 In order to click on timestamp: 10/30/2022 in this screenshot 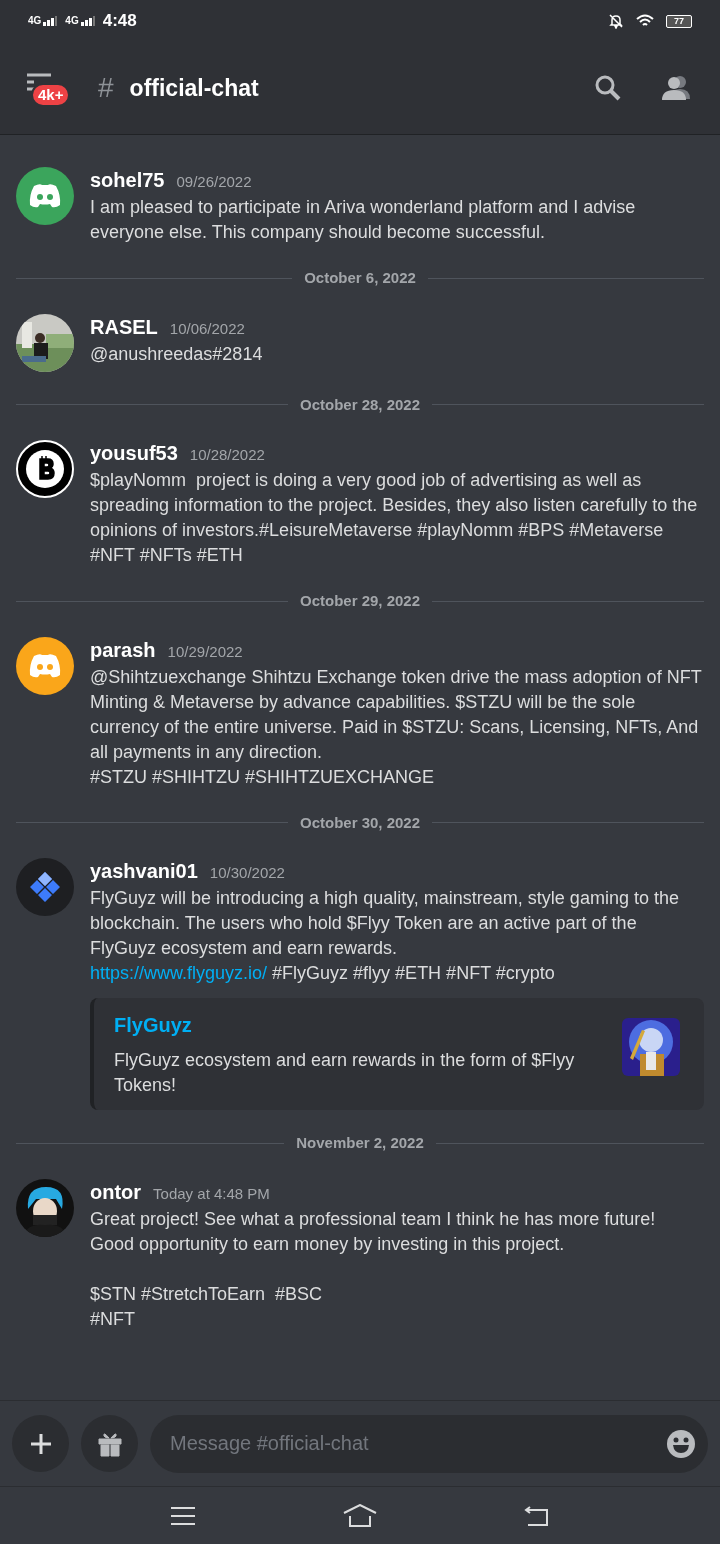, I will do `click(247, 873)`.